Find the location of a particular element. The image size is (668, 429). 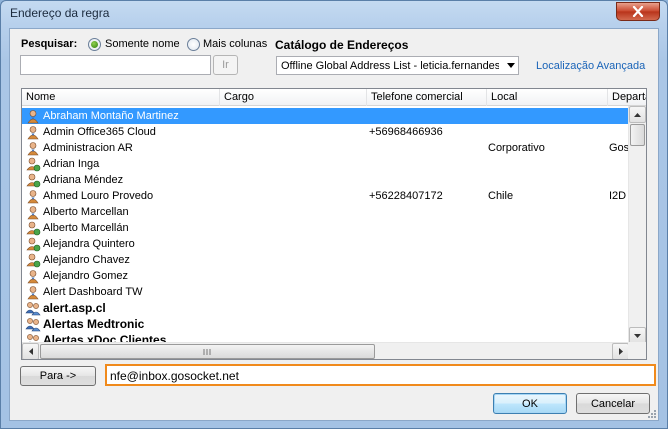

arrow-right-icon is located at coordinates (620, 351).